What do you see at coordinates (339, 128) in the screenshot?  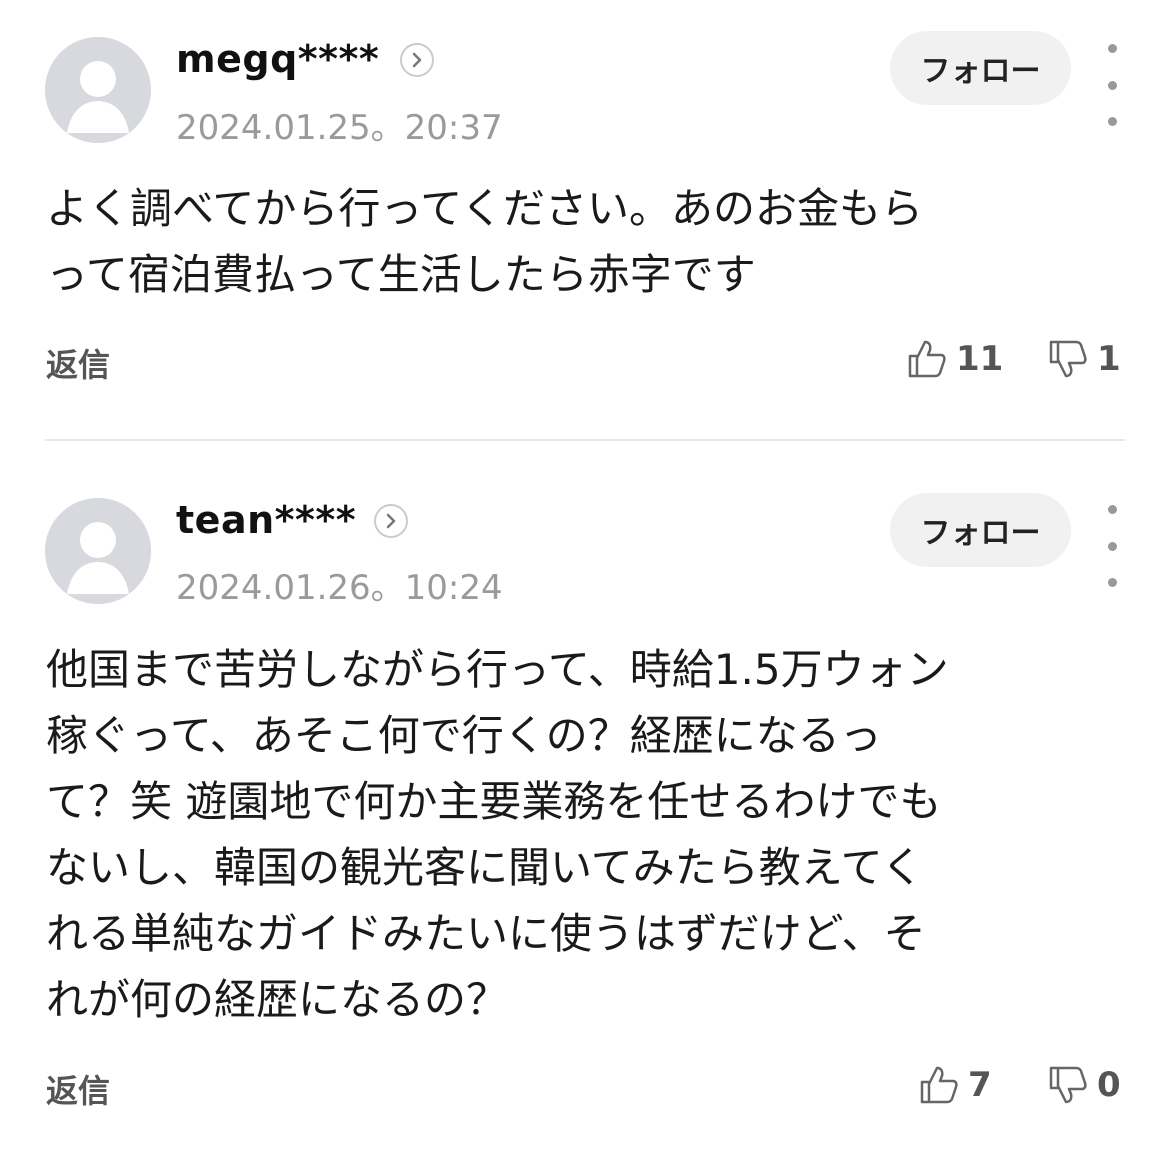 I see `timestamp: 2024.01.25。20:37` at bounding box center [339, 128].